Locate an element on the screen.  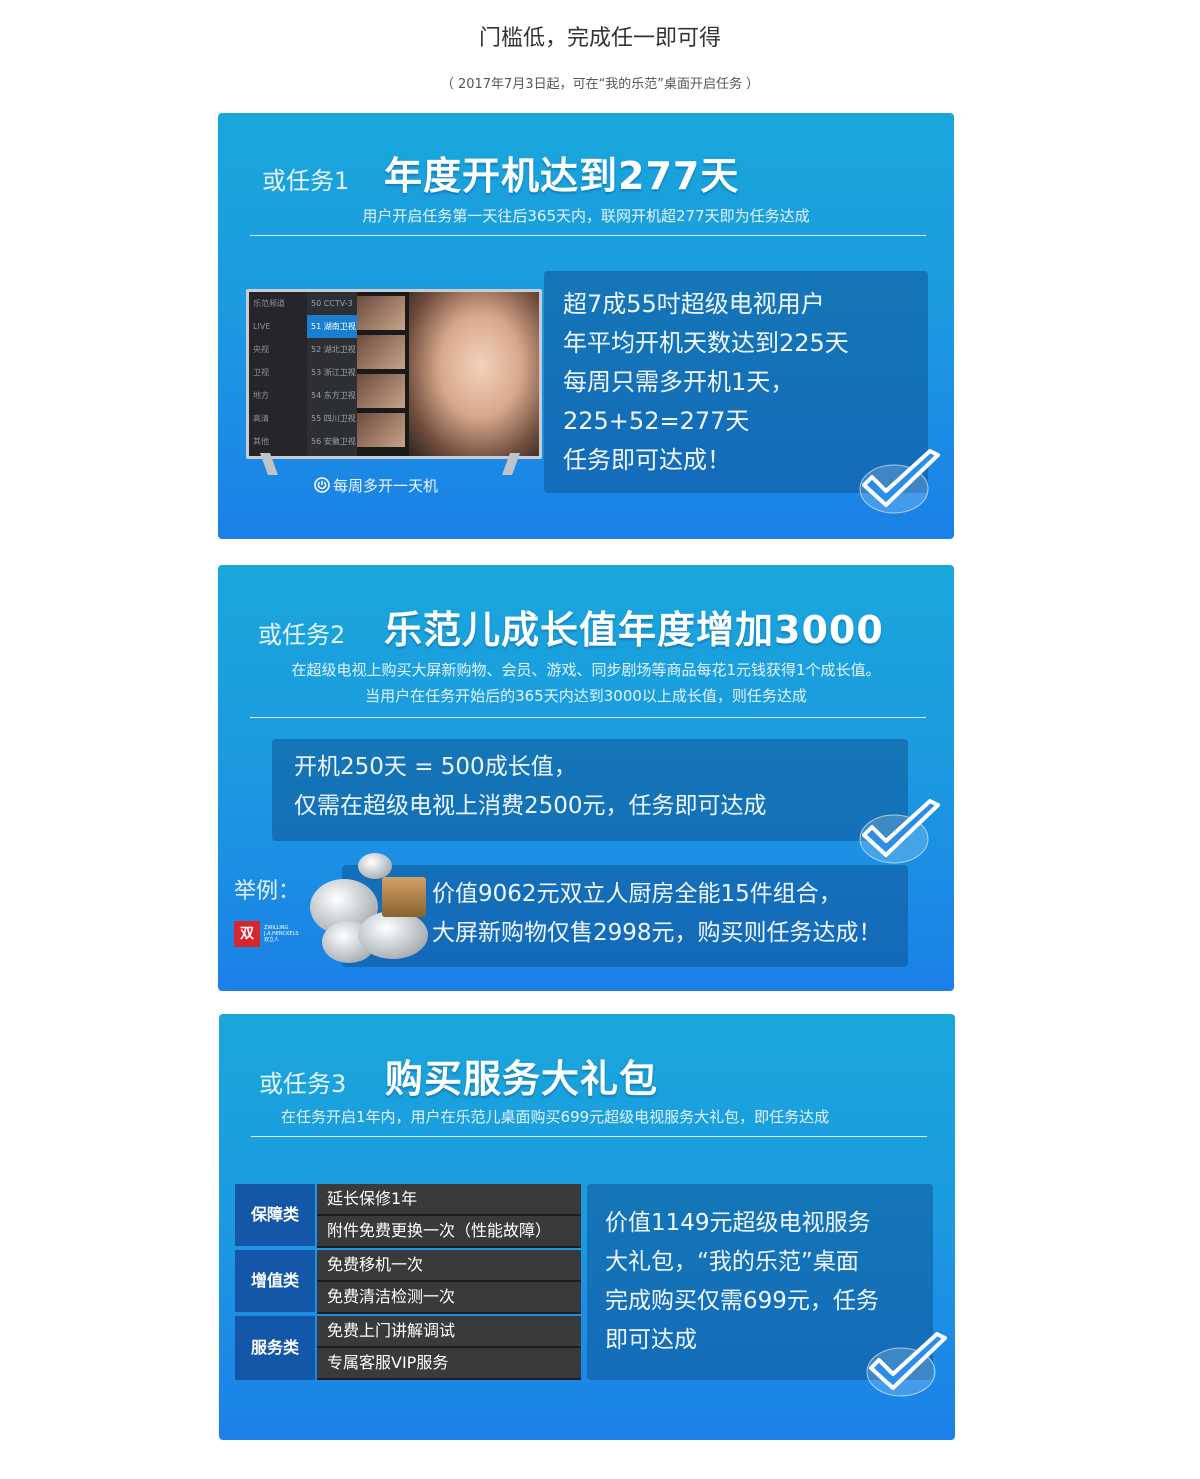
service-category: 增值类 is located at coordinates (275, 1281).